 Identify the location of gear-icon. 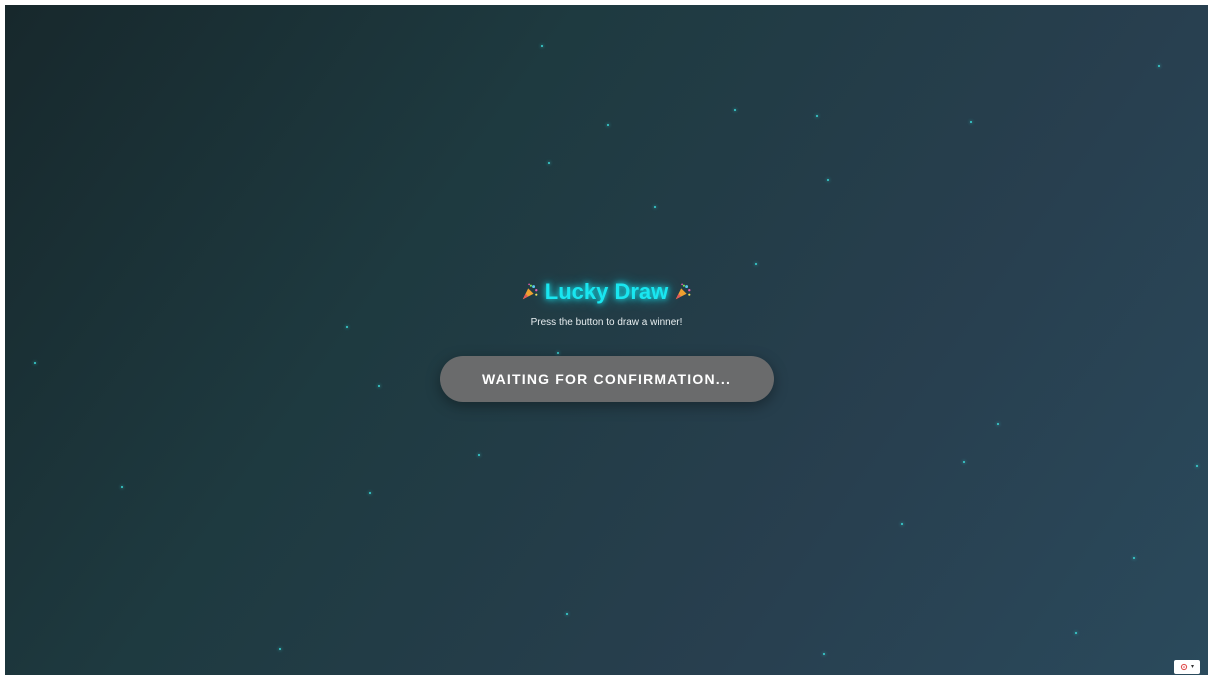
(1184, 667).